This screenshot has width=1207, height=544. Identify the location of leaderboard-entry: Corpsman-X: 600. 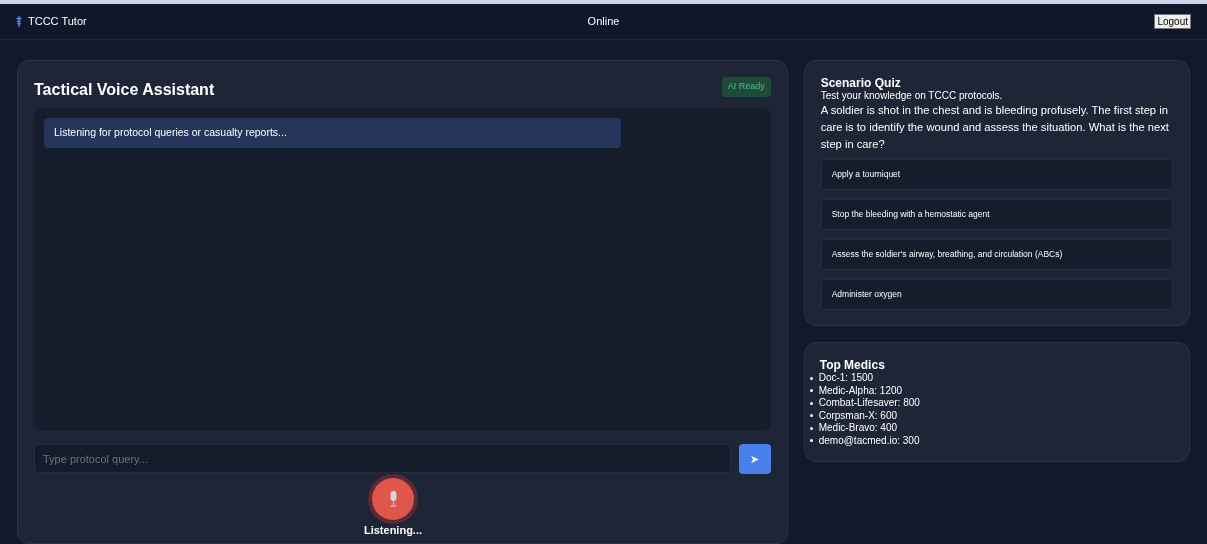
(858, 415).